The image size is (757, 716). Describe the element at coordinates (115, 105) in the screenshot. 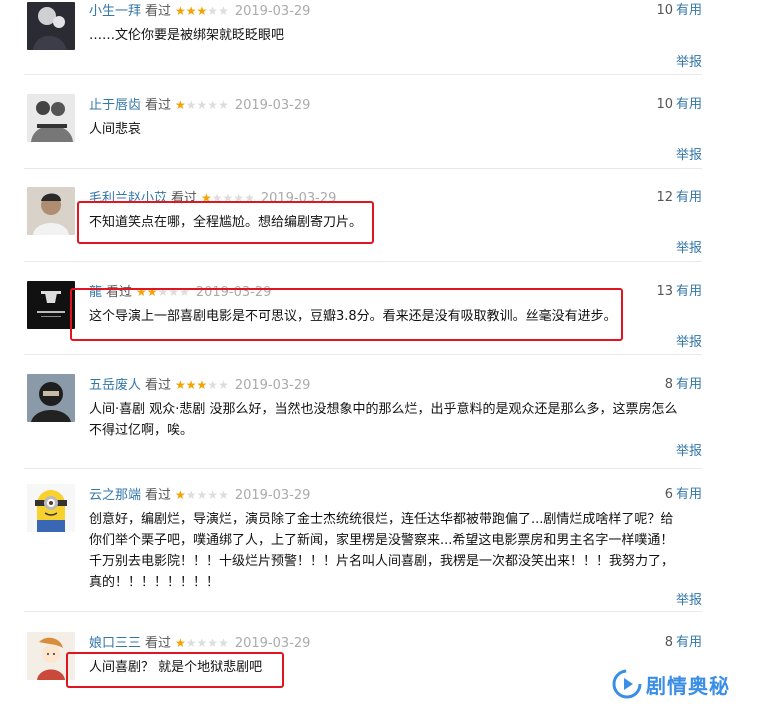

I see `username-link: 止于唇齿` at that location.